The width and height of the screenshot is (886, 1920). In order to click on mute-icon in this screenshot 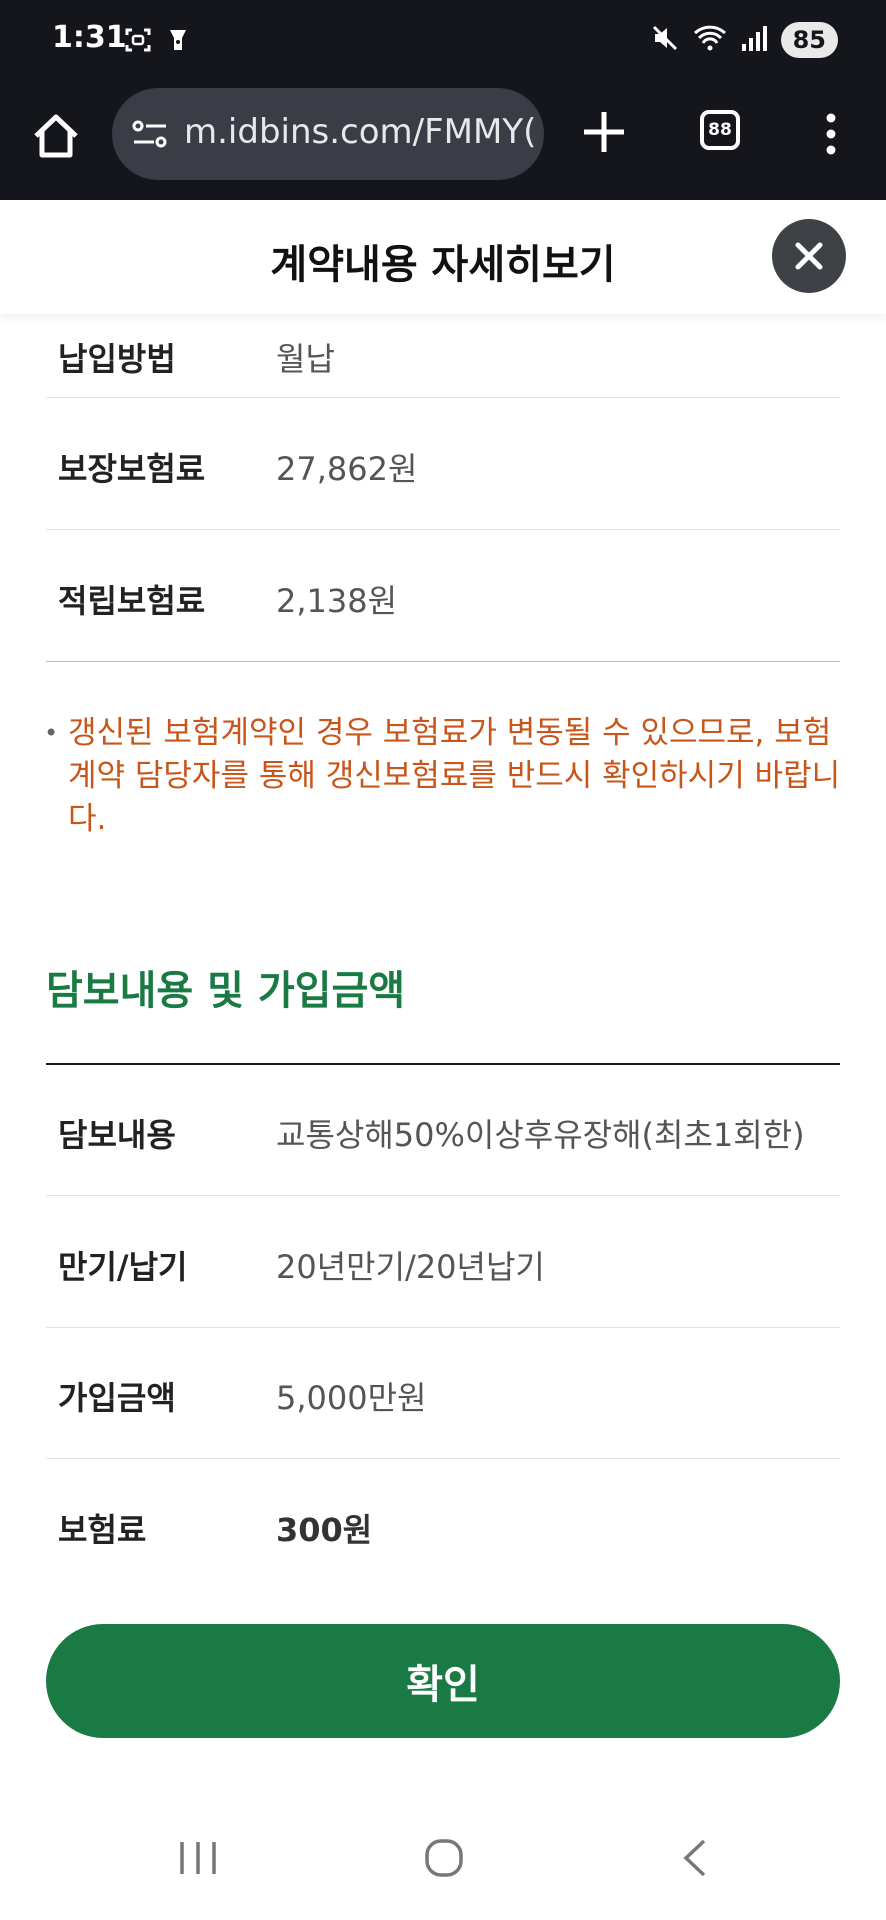, I will do `click(665, 40)`.